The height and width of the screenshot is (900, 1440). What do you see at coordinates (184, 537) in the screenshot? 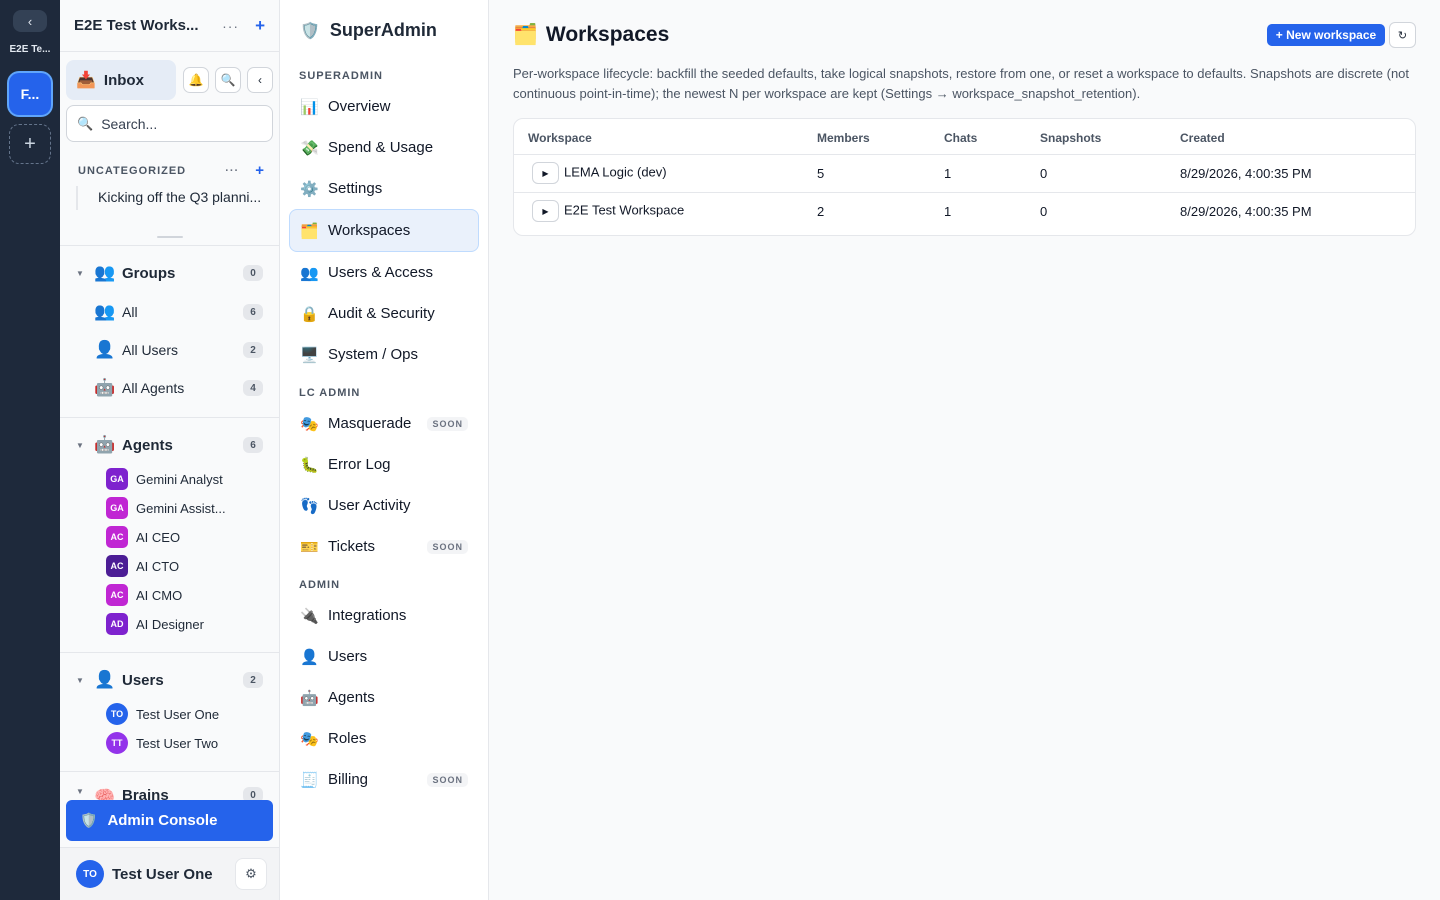
I see `agent-item: AC AI CEO` at bounding box center [184, 537].